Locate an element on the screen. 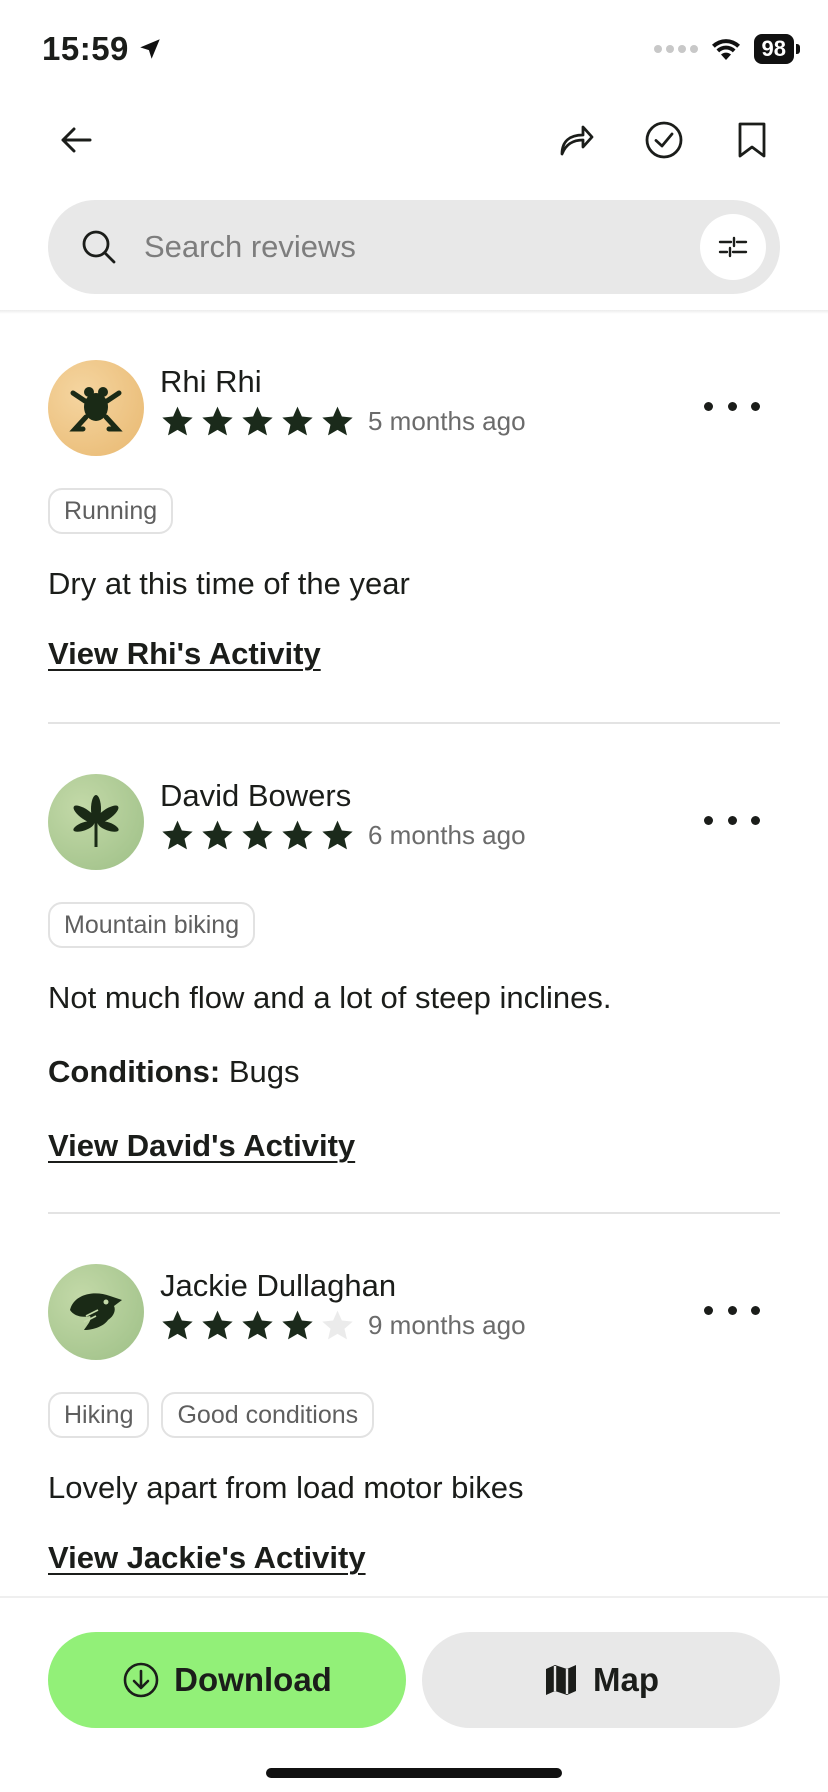 Image resolution: width=828 pixels, height=1792 pixels. review-date: 5 months ago is located at coordinates (447, 421).